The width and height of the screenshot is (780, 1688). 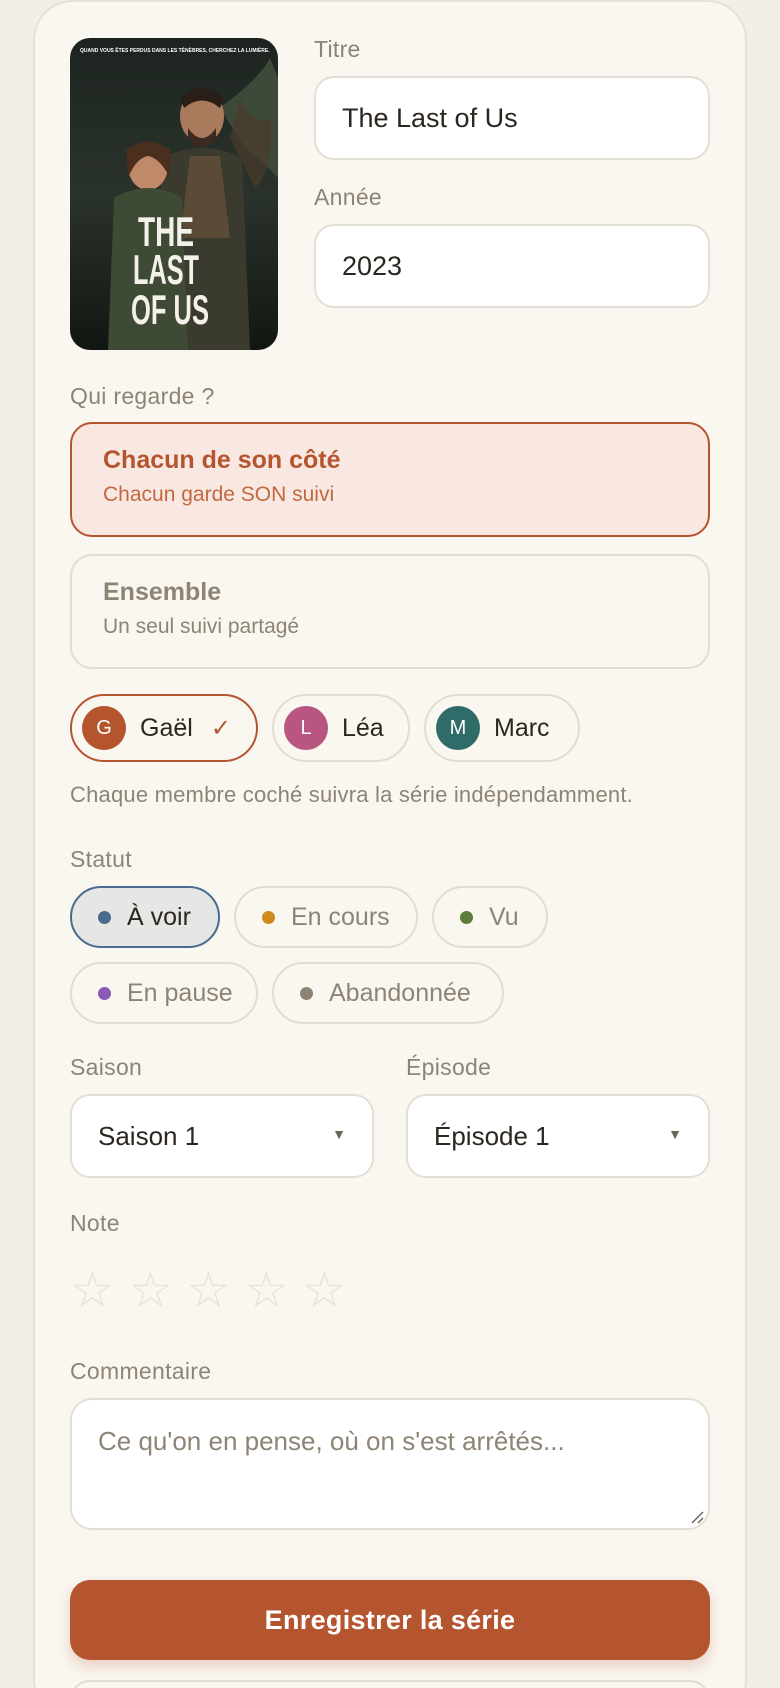 What do you see at coordinates (390, 1684) in the screenshot?
I see `secondary-button` at bounding box center [390, 1684].